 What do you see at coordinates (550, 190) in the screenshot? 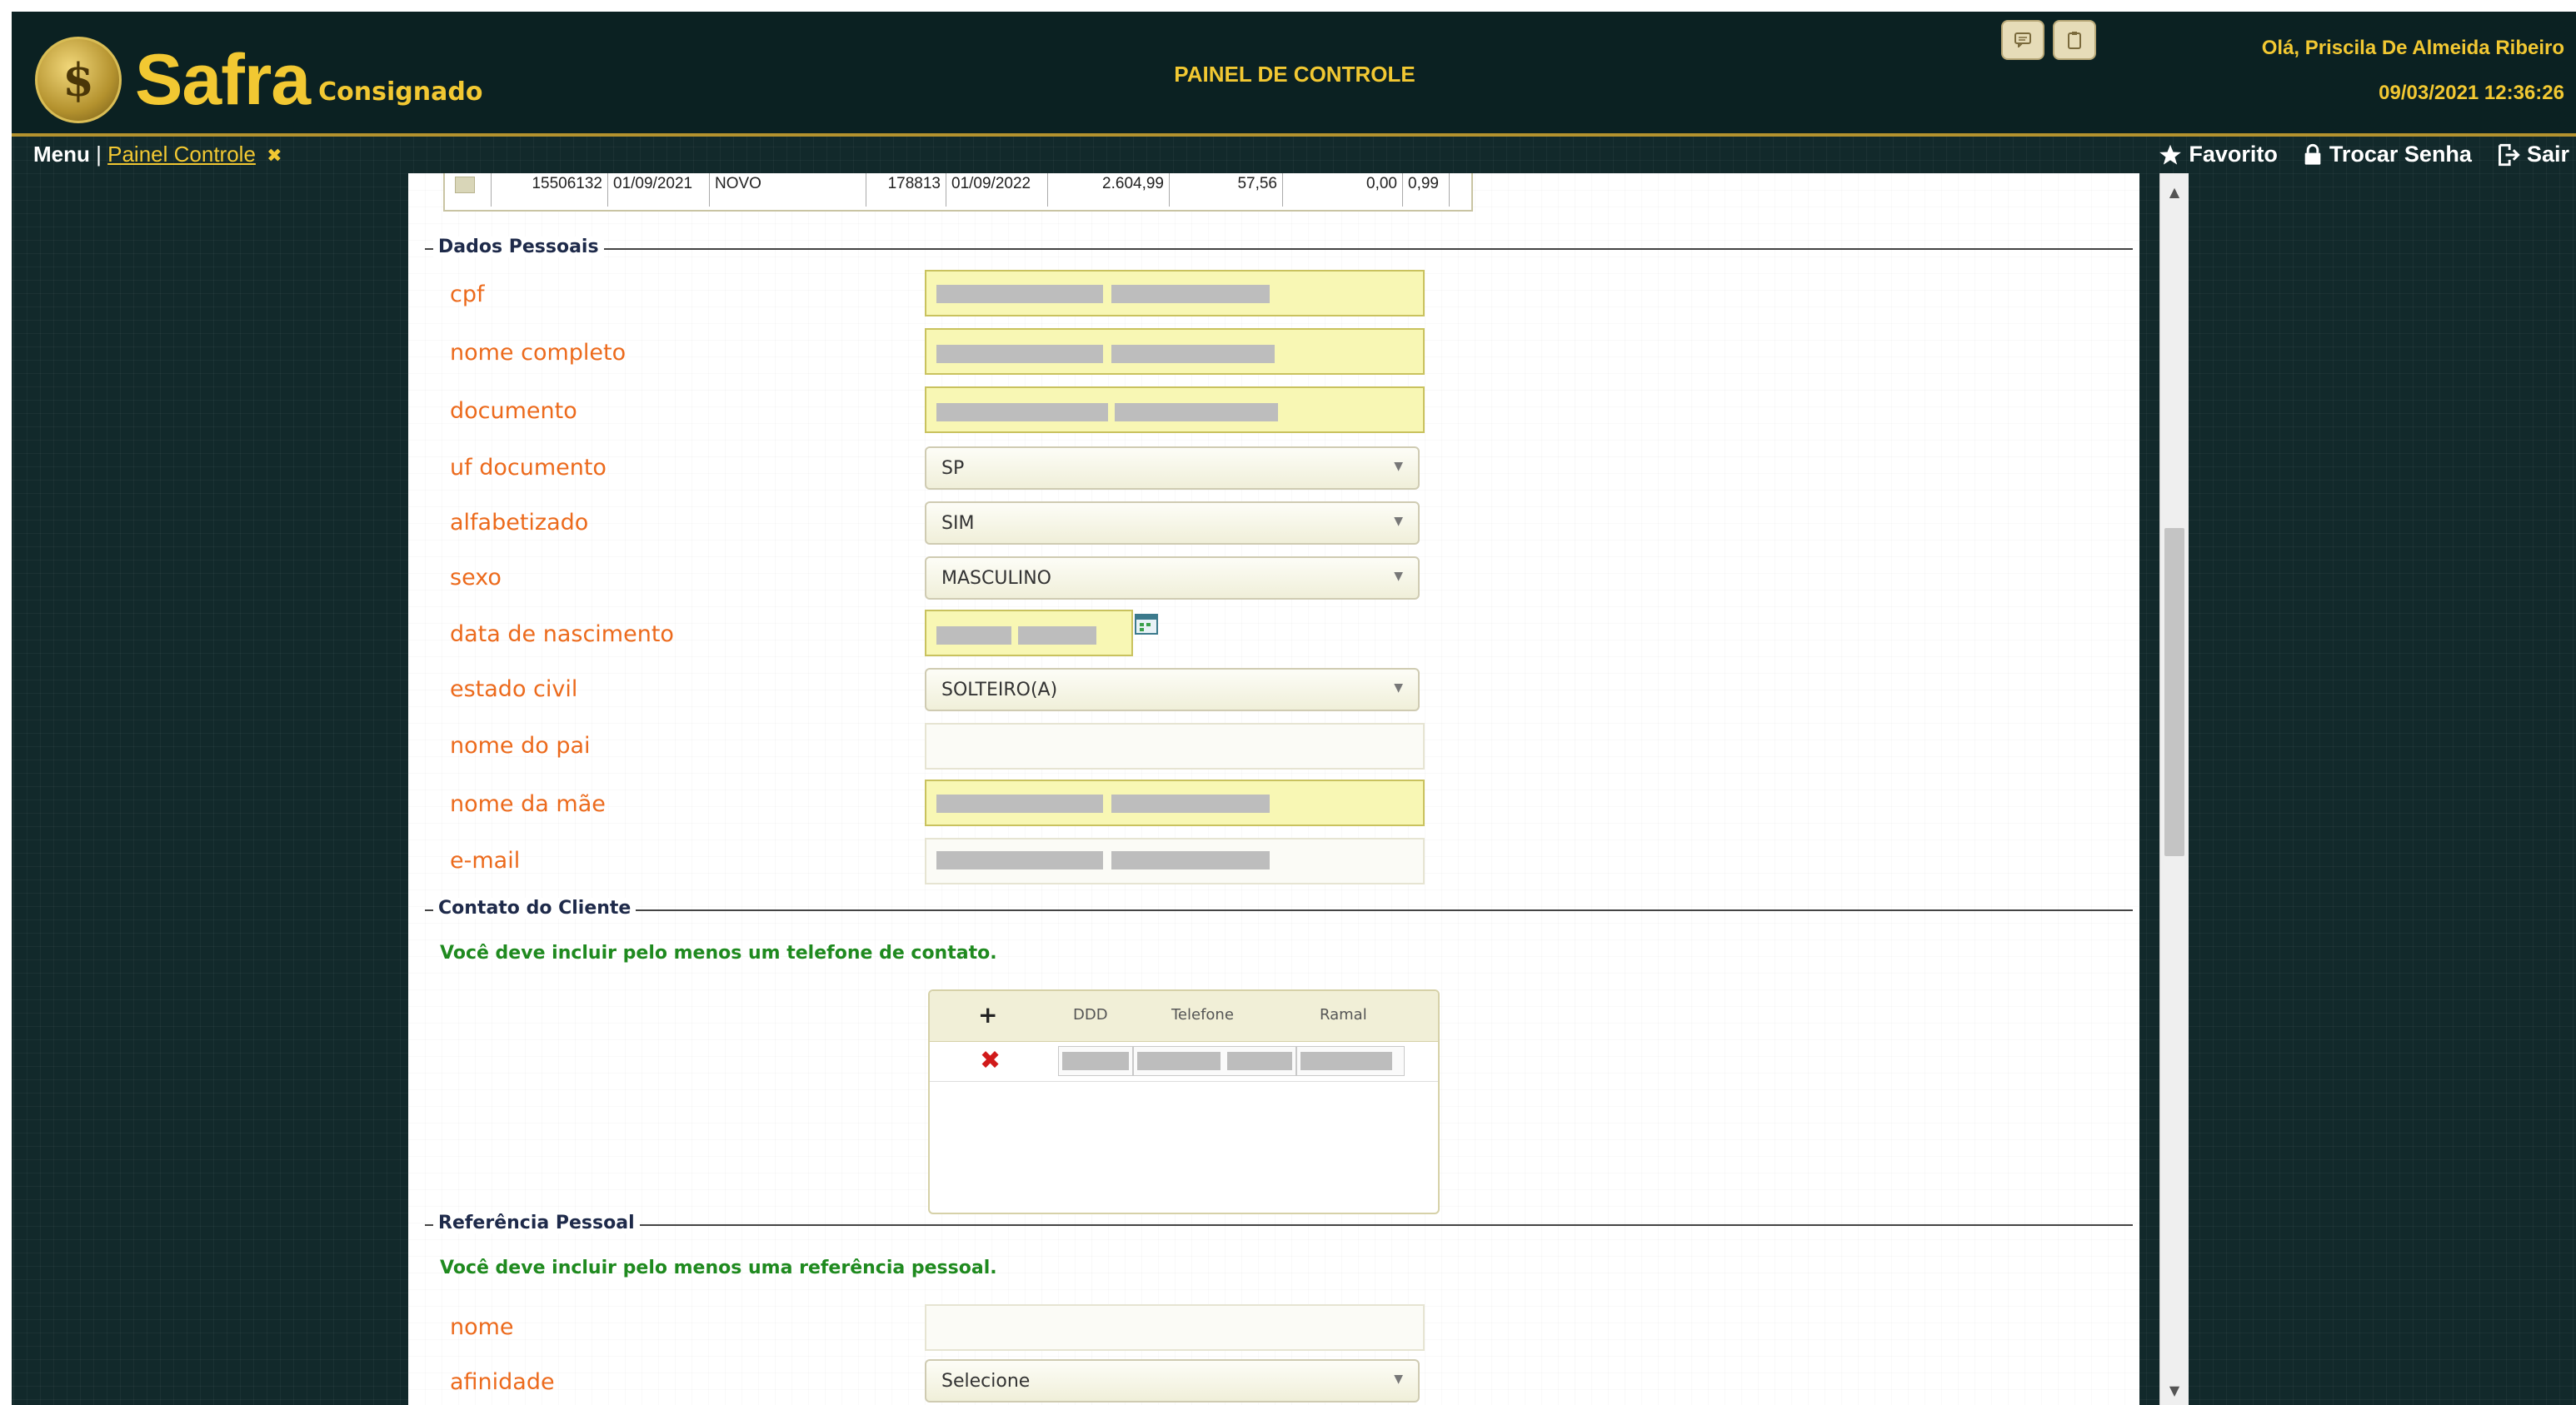
I see `table-cell: 15506132` at bounding box center [550, 190].